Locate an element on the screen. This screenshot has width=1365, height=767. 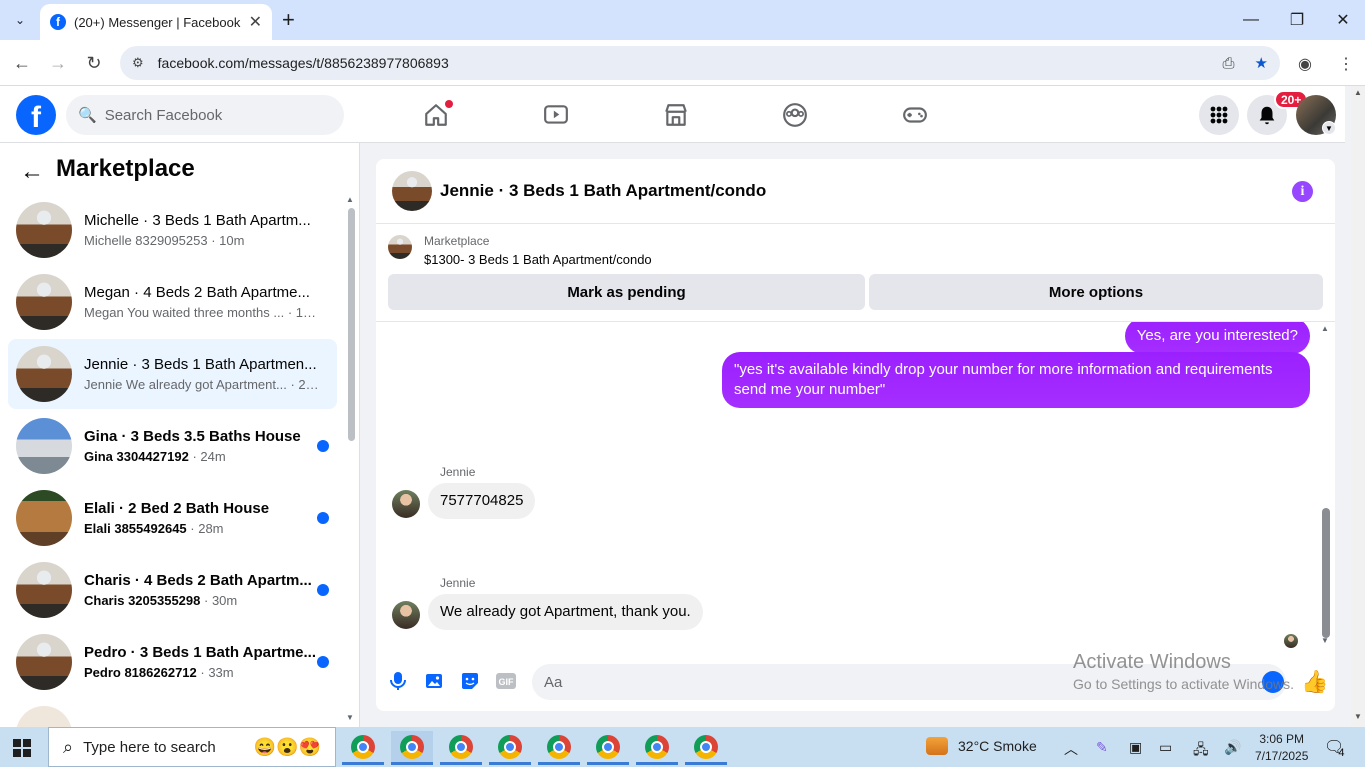
page-scrollbar: ▲ ▼ is located at coordinates (1358, 406).